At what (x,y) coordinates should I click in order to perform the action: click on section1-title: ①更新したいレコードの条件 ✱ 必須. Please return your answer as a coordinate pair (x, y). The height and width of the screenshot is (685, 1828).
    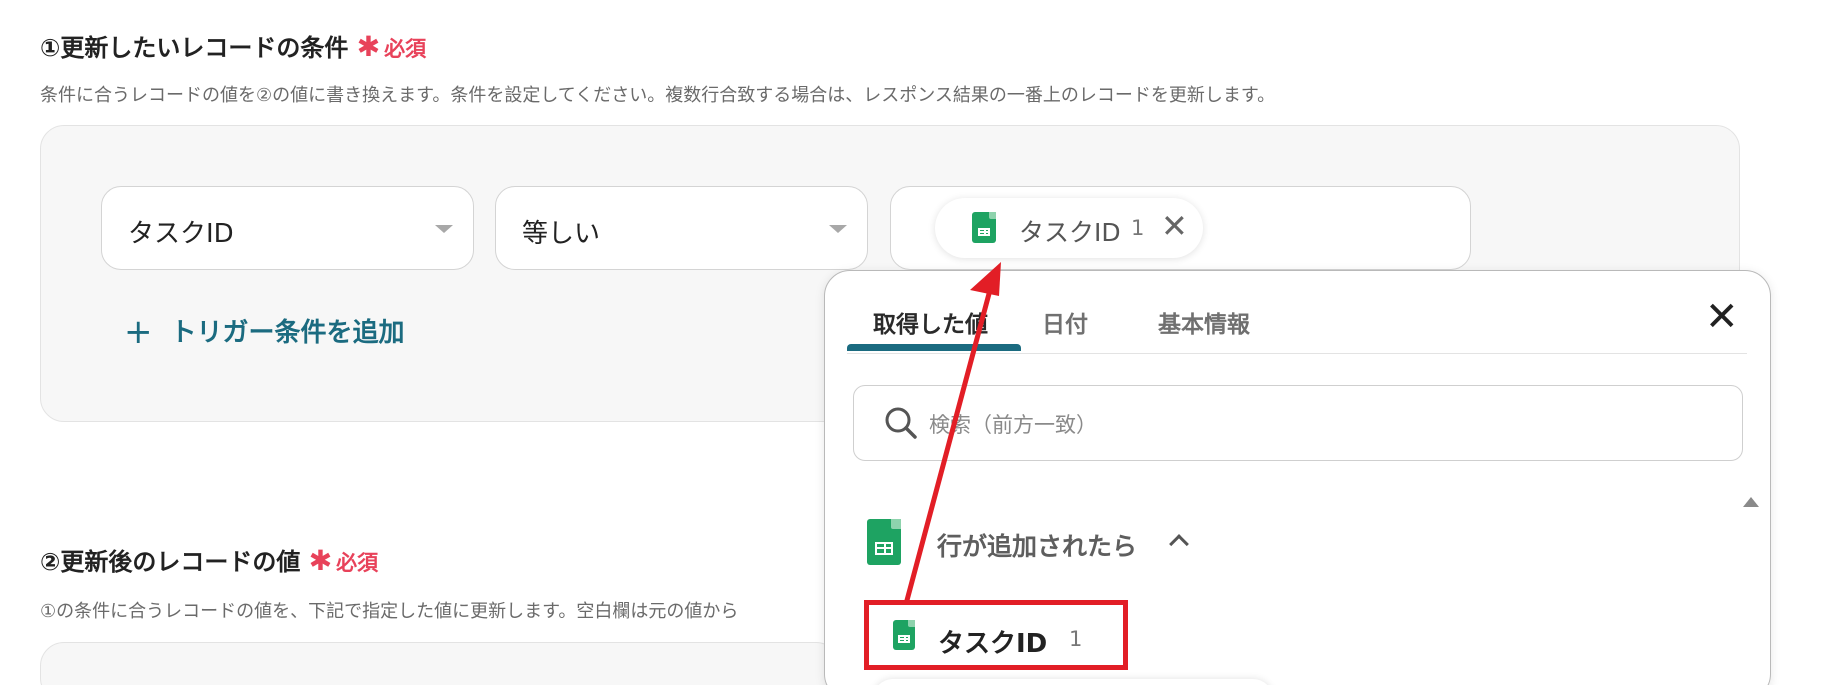
    Looking at the image, I should click on (233, 45).